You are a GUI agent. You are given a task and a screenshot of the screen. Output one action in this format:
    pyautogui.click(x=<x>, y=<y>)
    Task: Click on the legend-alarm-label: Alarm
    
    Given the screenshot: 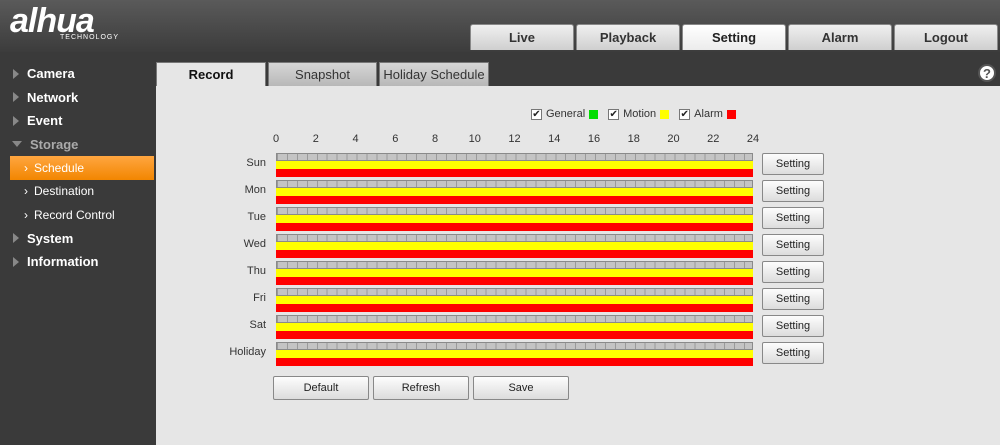 What is the action you would take?
    pyautogui.click(x=708, y=114)
    